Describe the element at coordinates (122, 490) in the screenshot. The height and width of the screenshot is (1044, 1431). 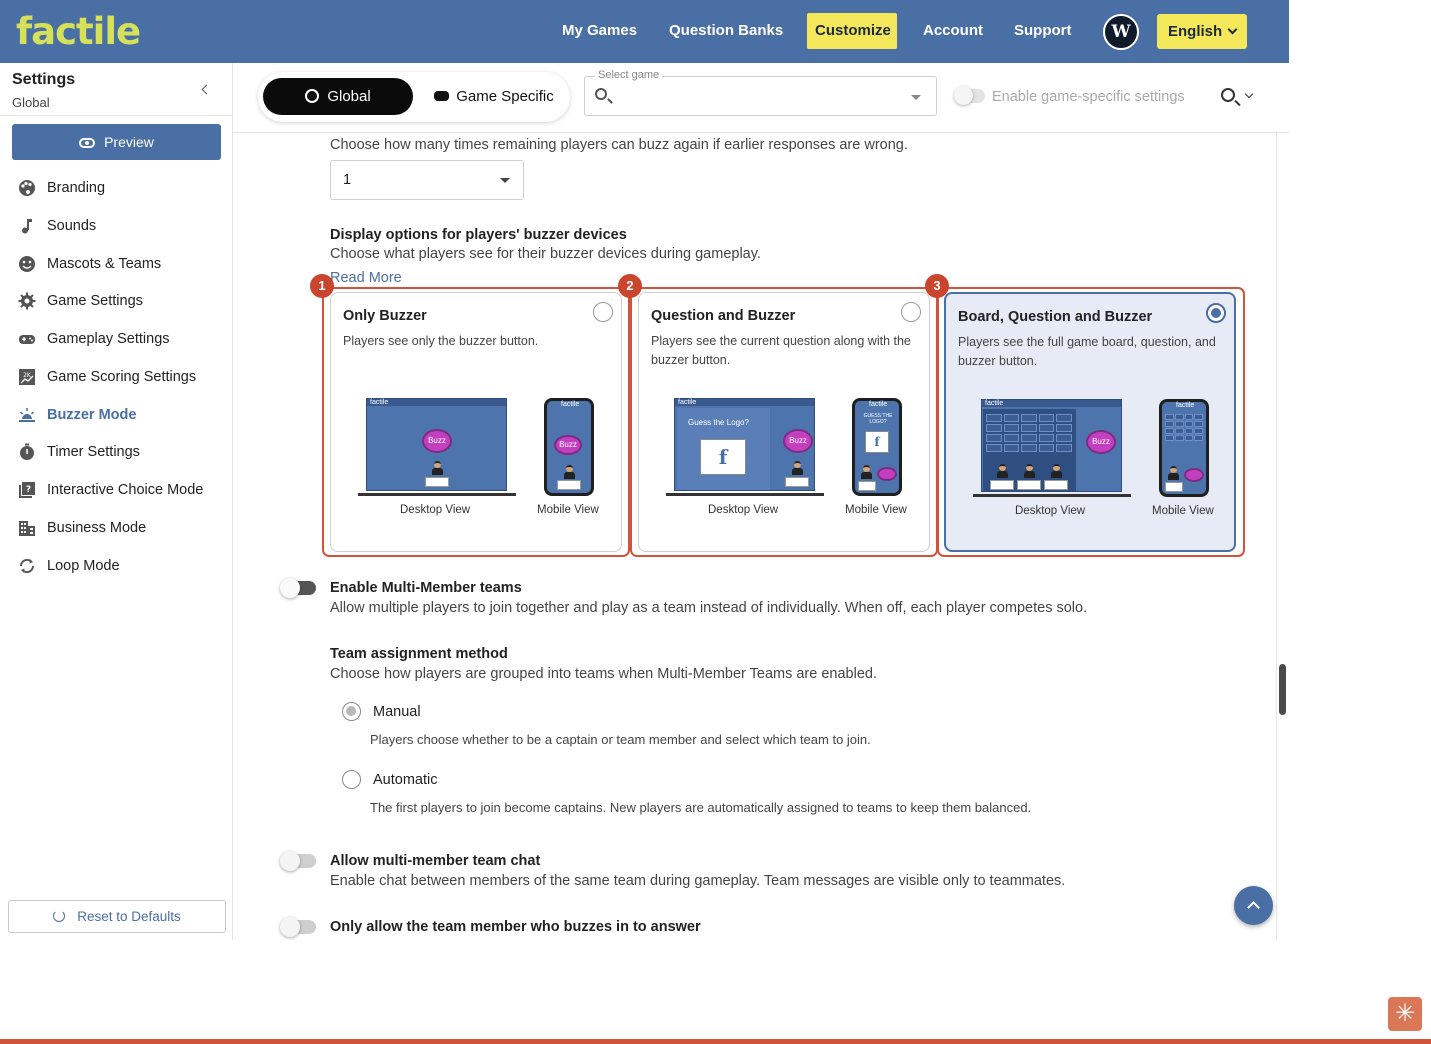
I see `sidebar-item-interactive-choice-mode: ? Interactive Choice Mode` at that location.